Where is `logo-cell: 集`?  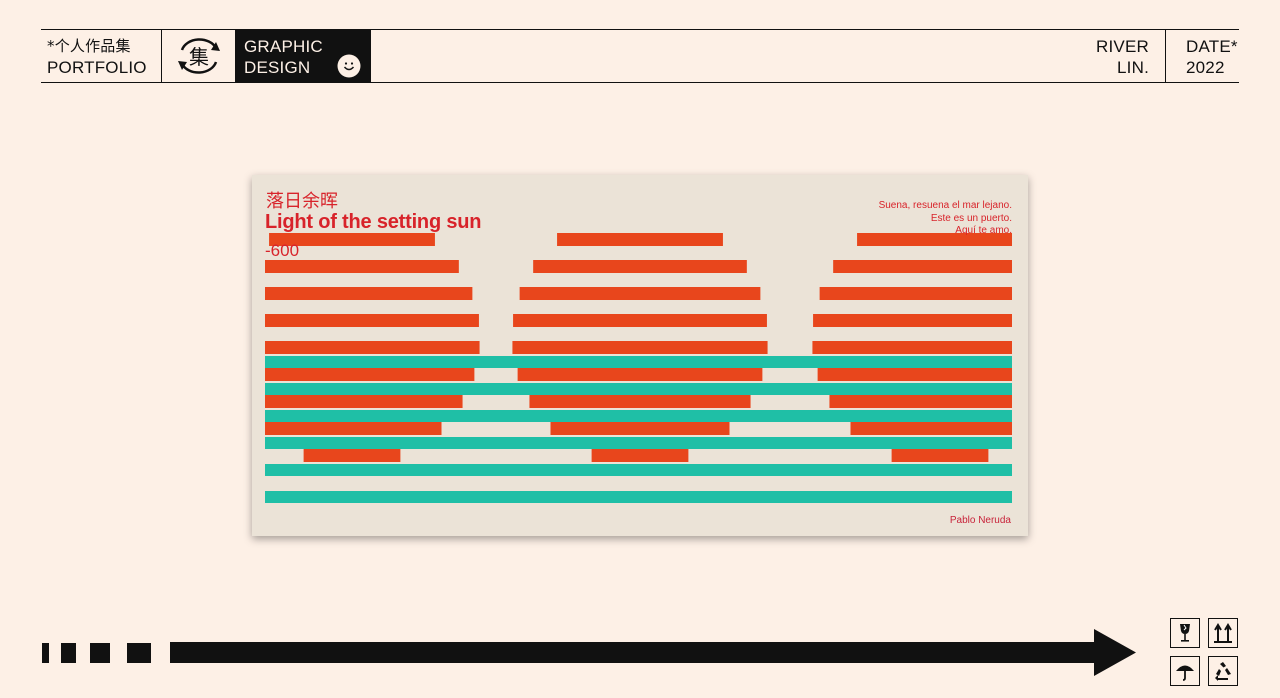
logo-cell: 集 is located at coordinates (199, 56).